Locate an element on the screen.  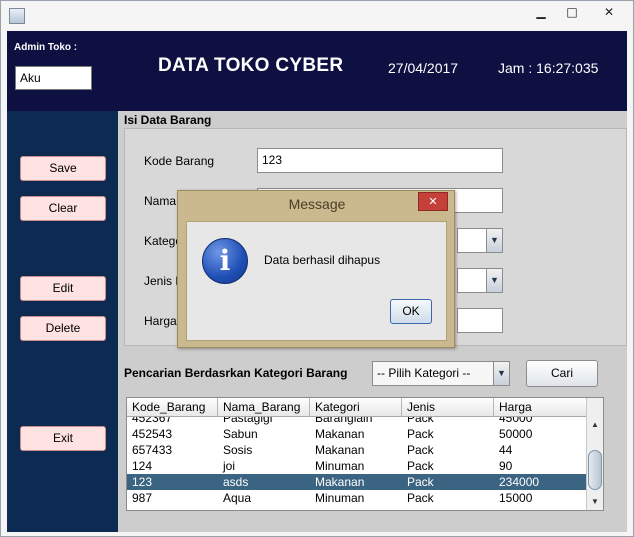
search-select-value: -- Pilih Kategori -- is located at coordinates (424, 373).